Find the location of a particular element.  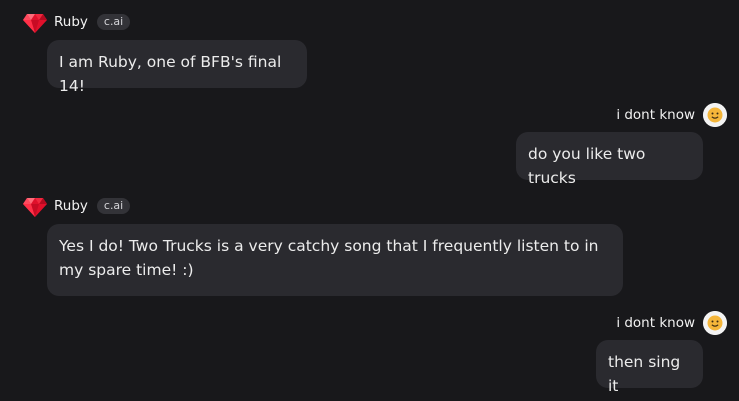

bot-message-bubble: I am Ruby, one of BFB's final 14! is located at coordinates (177, 67).